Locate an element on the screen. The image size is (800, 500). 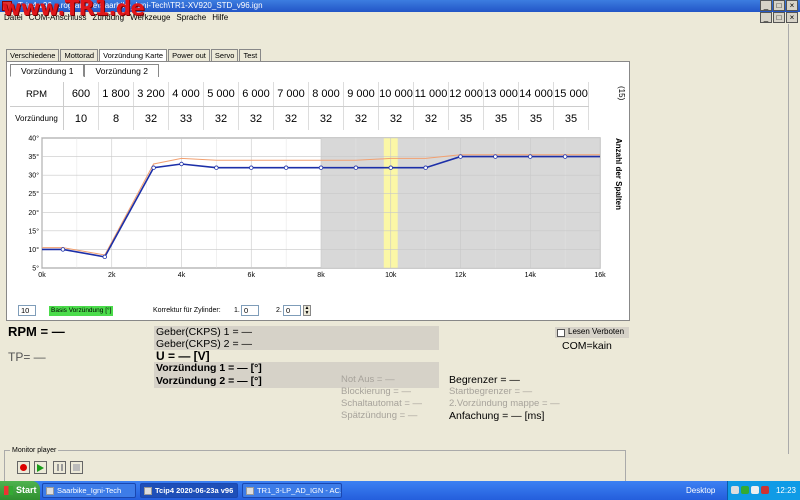
folder-icon is located at coordinates (50, 491).